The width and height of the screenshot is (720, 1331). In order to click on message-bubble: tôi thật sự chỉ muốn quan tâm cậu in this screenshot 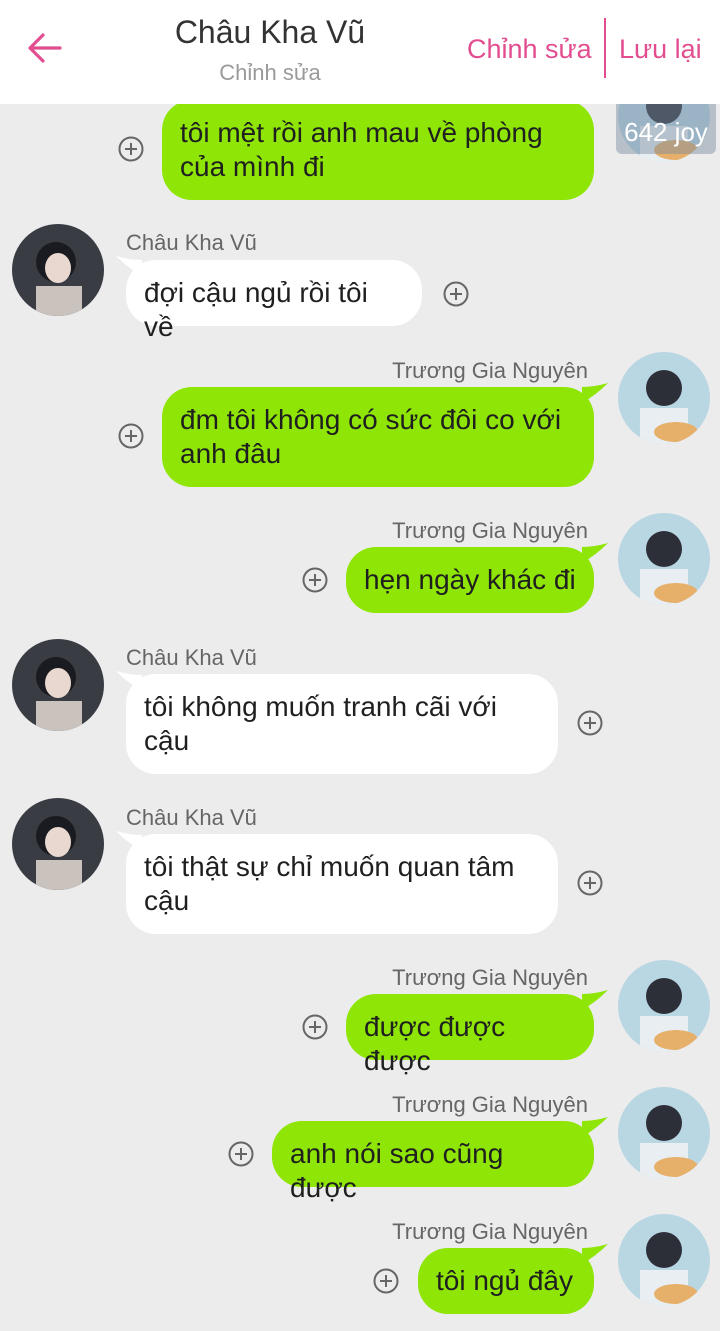, I will do `click(342, 884)`.